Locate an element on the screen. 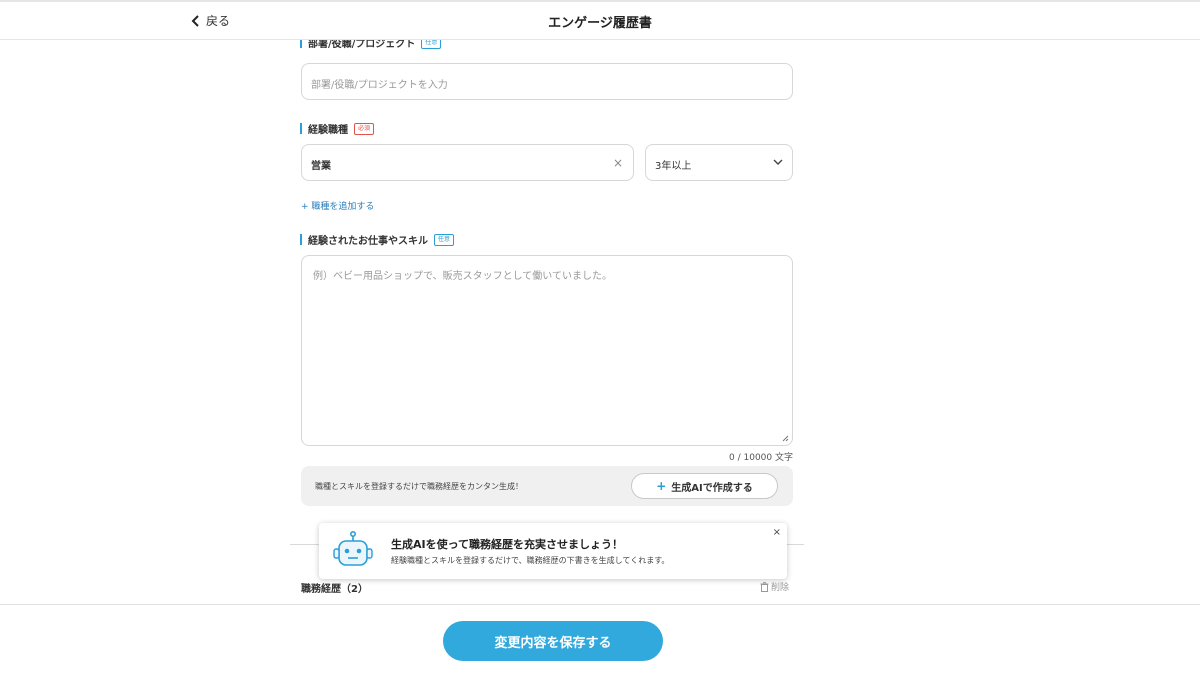  job-type-input: 営業 × is located at coordinates (467, 162).